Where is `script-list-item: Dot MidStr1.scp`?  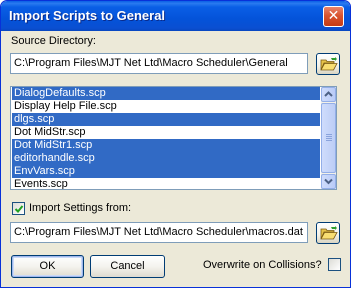
script-list-item: Dot MidStr1.scp is located at coordinates (166, 145).